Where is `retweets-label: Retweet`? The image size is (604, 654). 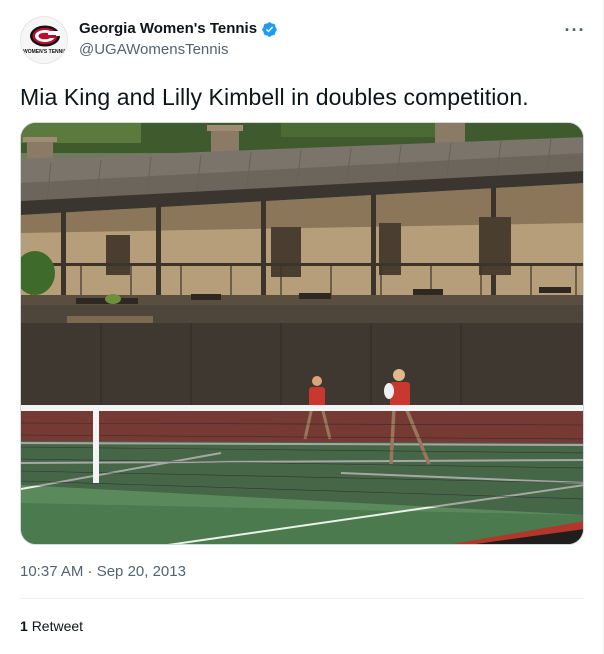 retweets-label: Retweet is located at coordinates (57, 626).